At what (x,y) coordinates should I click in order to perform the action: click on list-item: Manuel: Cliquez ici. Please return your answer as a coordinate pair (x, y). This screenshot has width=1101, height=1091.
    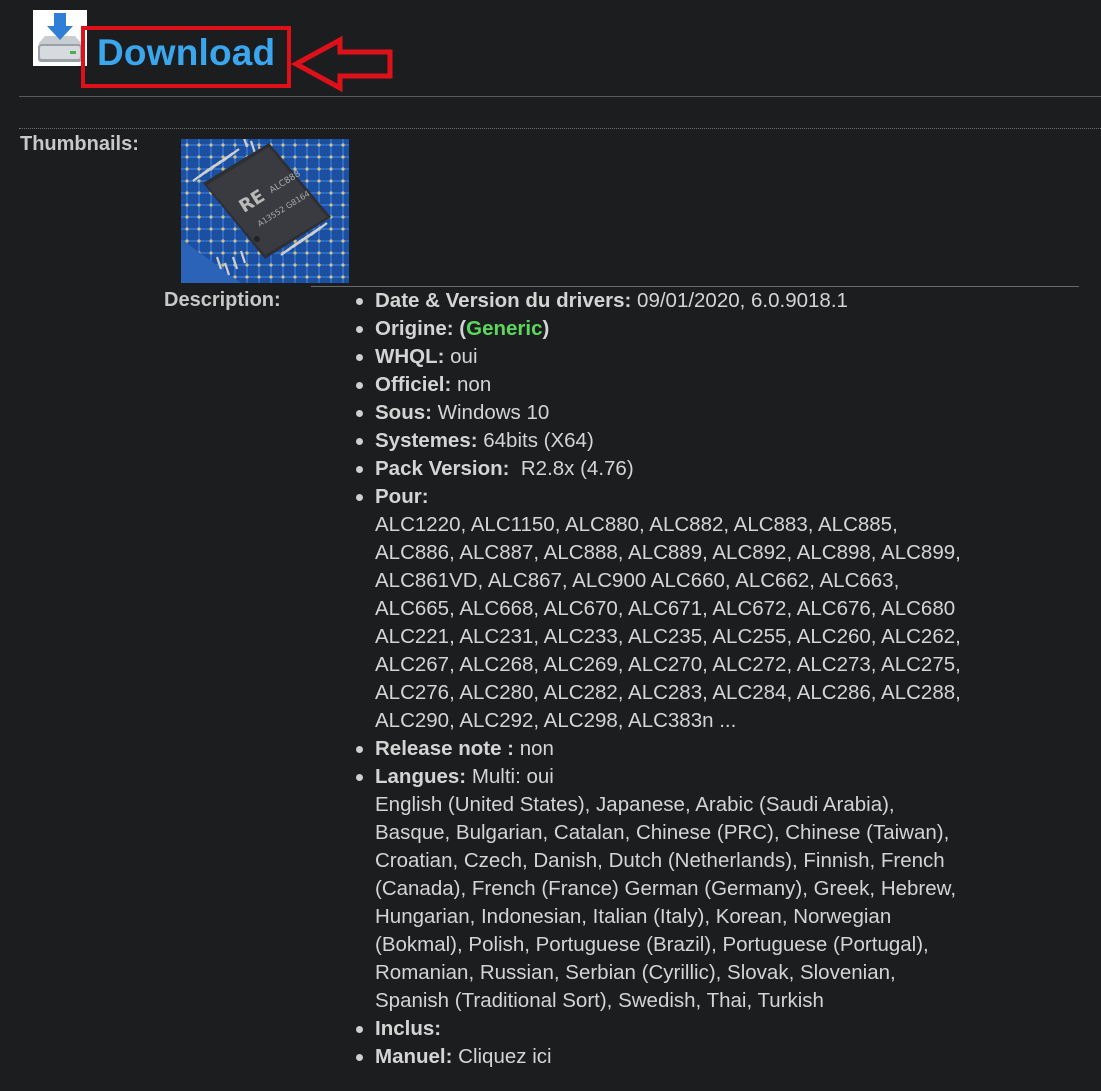
    Looking at the image, I should click on (718, 1057).